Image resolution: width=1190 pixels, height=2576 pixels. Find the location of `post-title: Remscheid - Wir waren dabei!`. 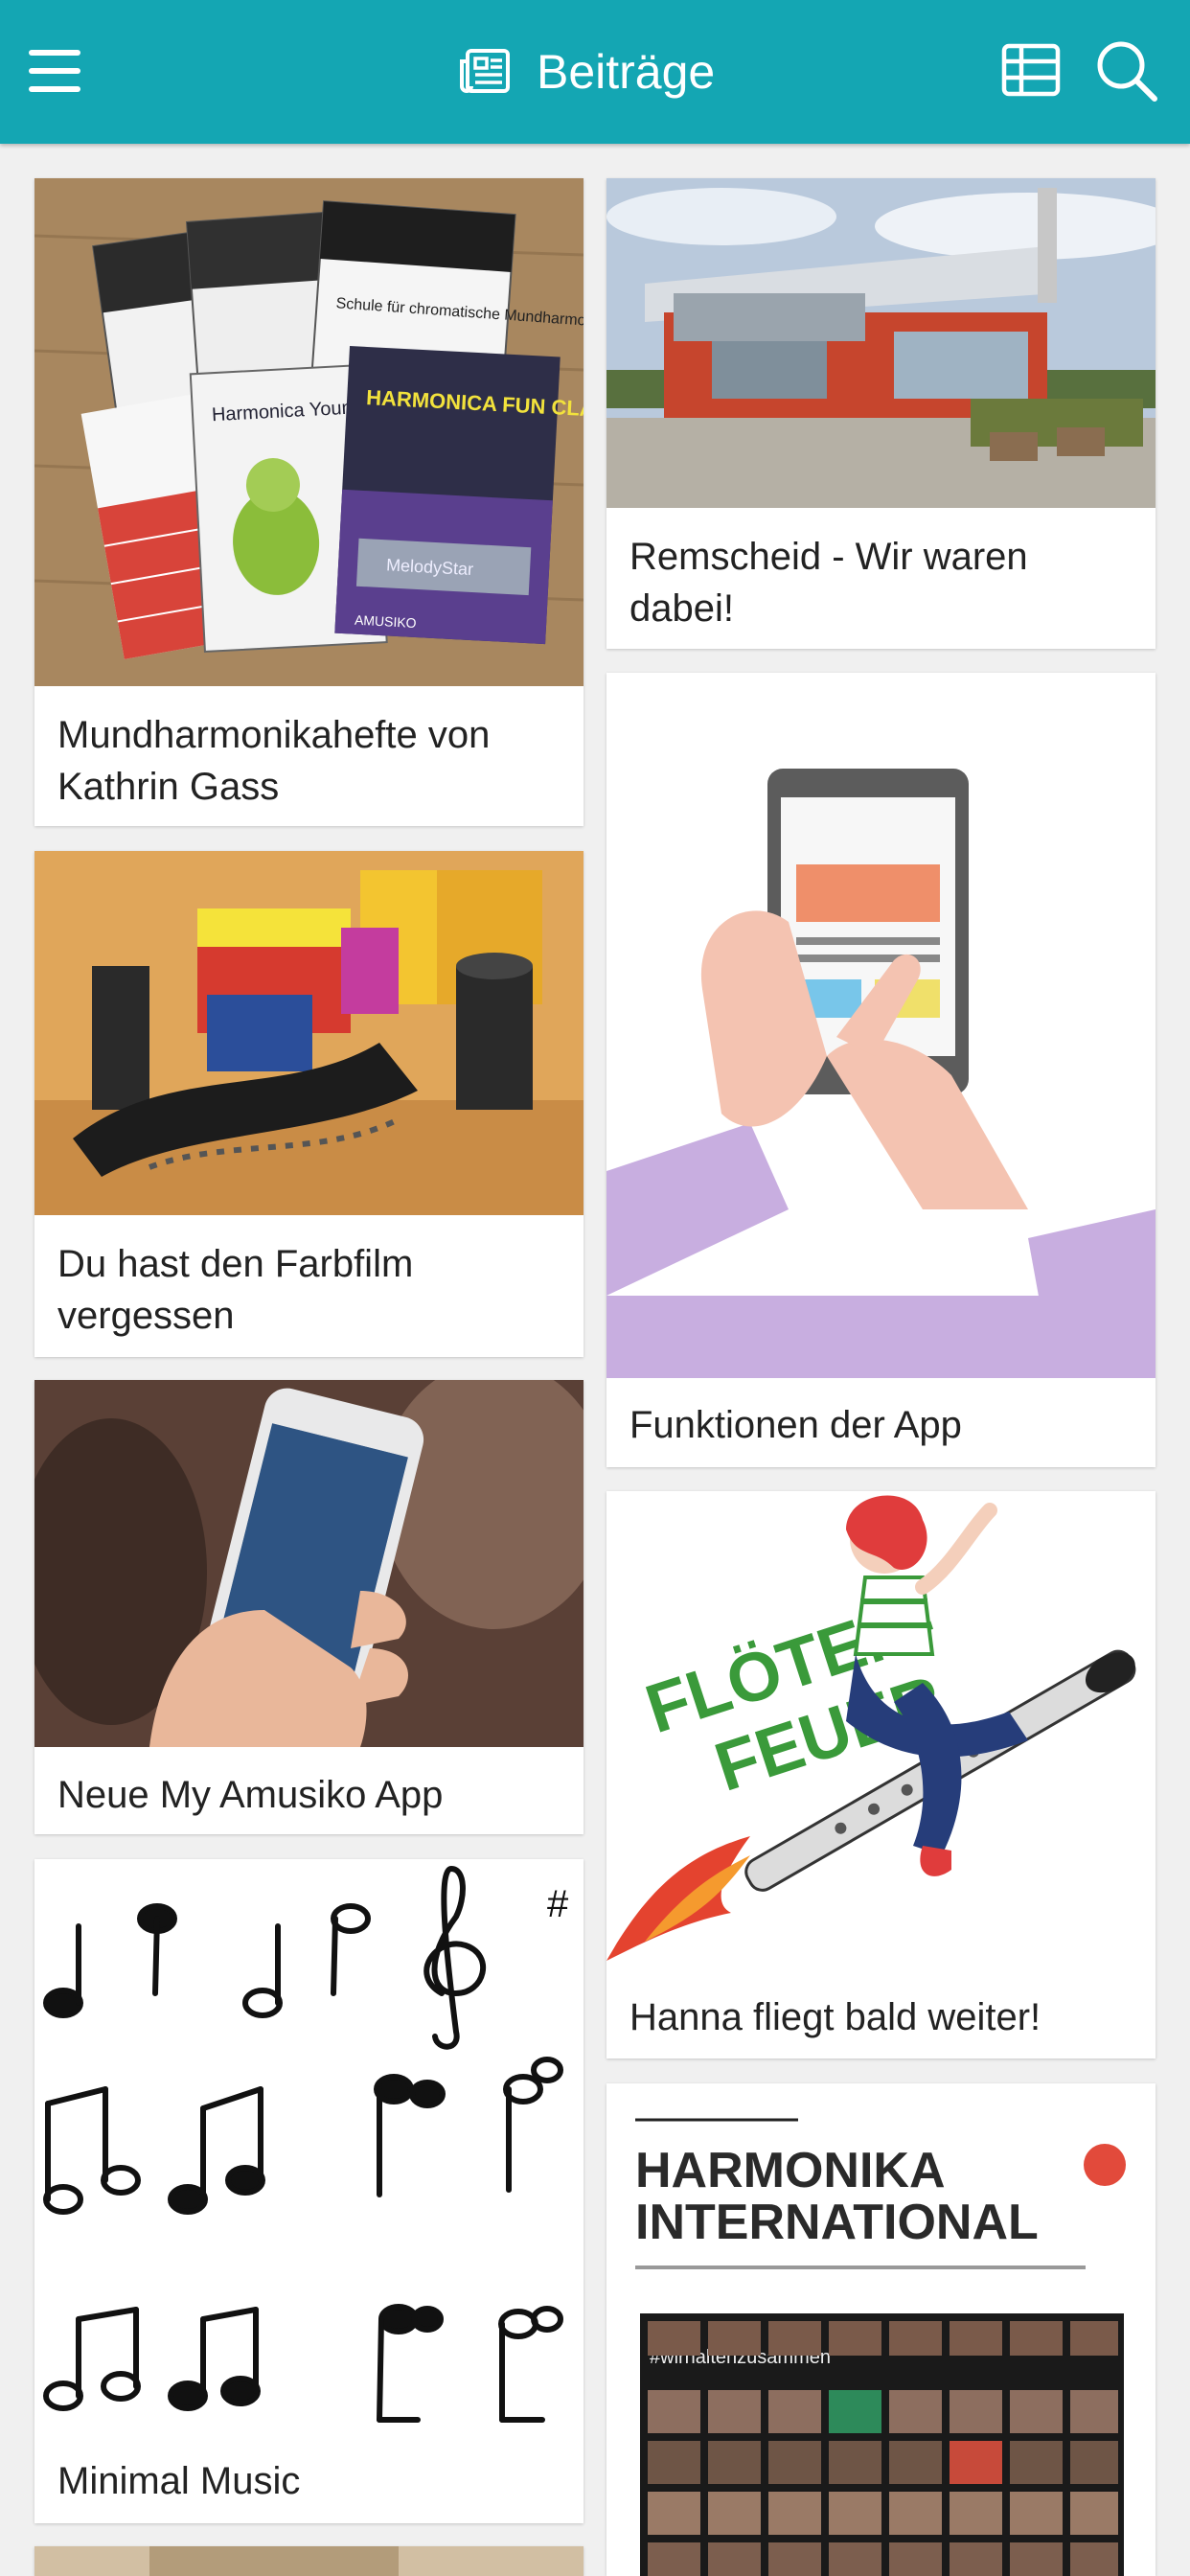

post-title: Remscheid - Wir waren dabei! is located at coordinates (828, 583).